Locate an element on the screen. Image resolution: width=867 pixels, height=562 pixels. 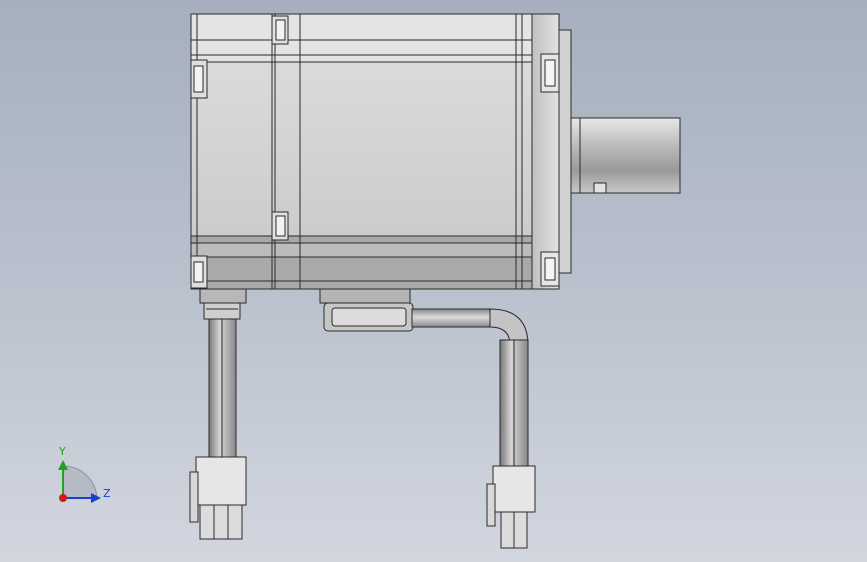
power-cable-gland is located at coordinates (223, 304).